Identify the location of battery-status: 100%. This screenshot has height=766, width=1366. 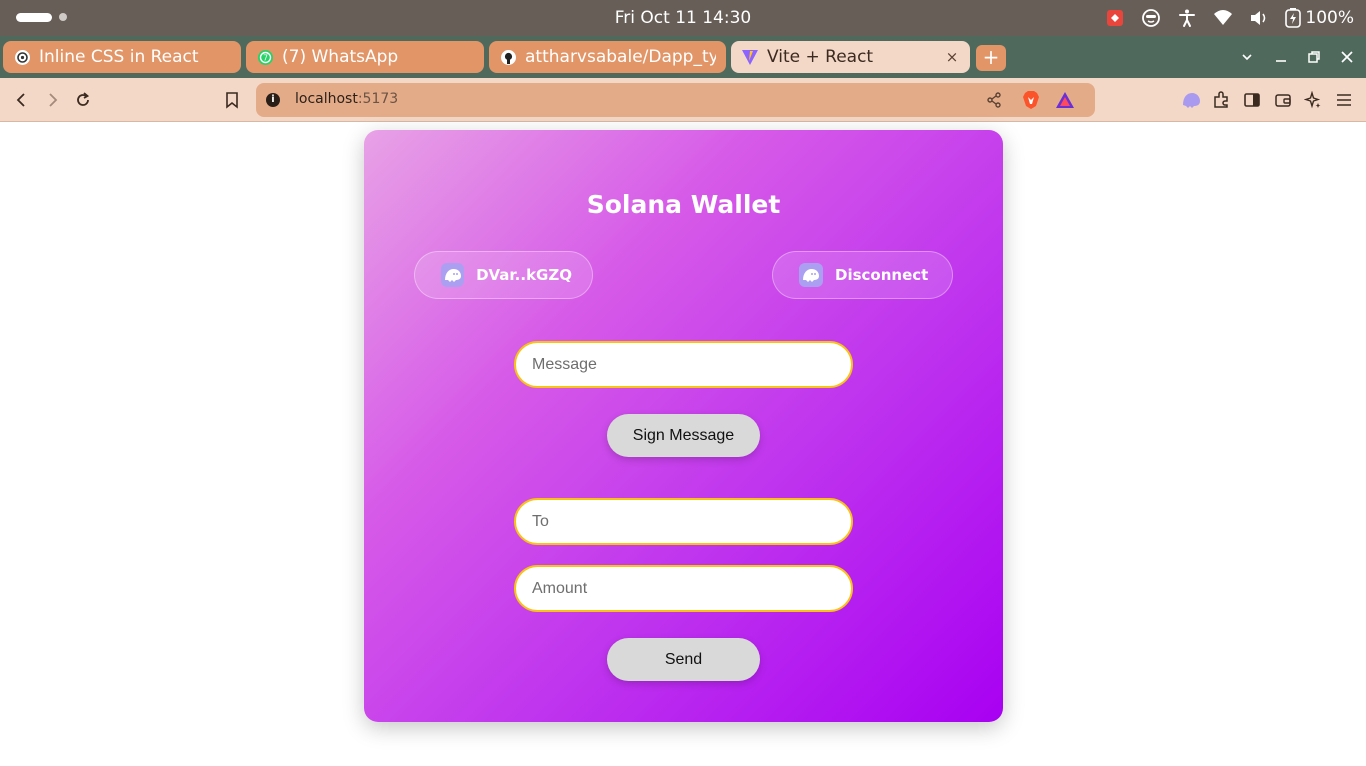
(1319, 18).